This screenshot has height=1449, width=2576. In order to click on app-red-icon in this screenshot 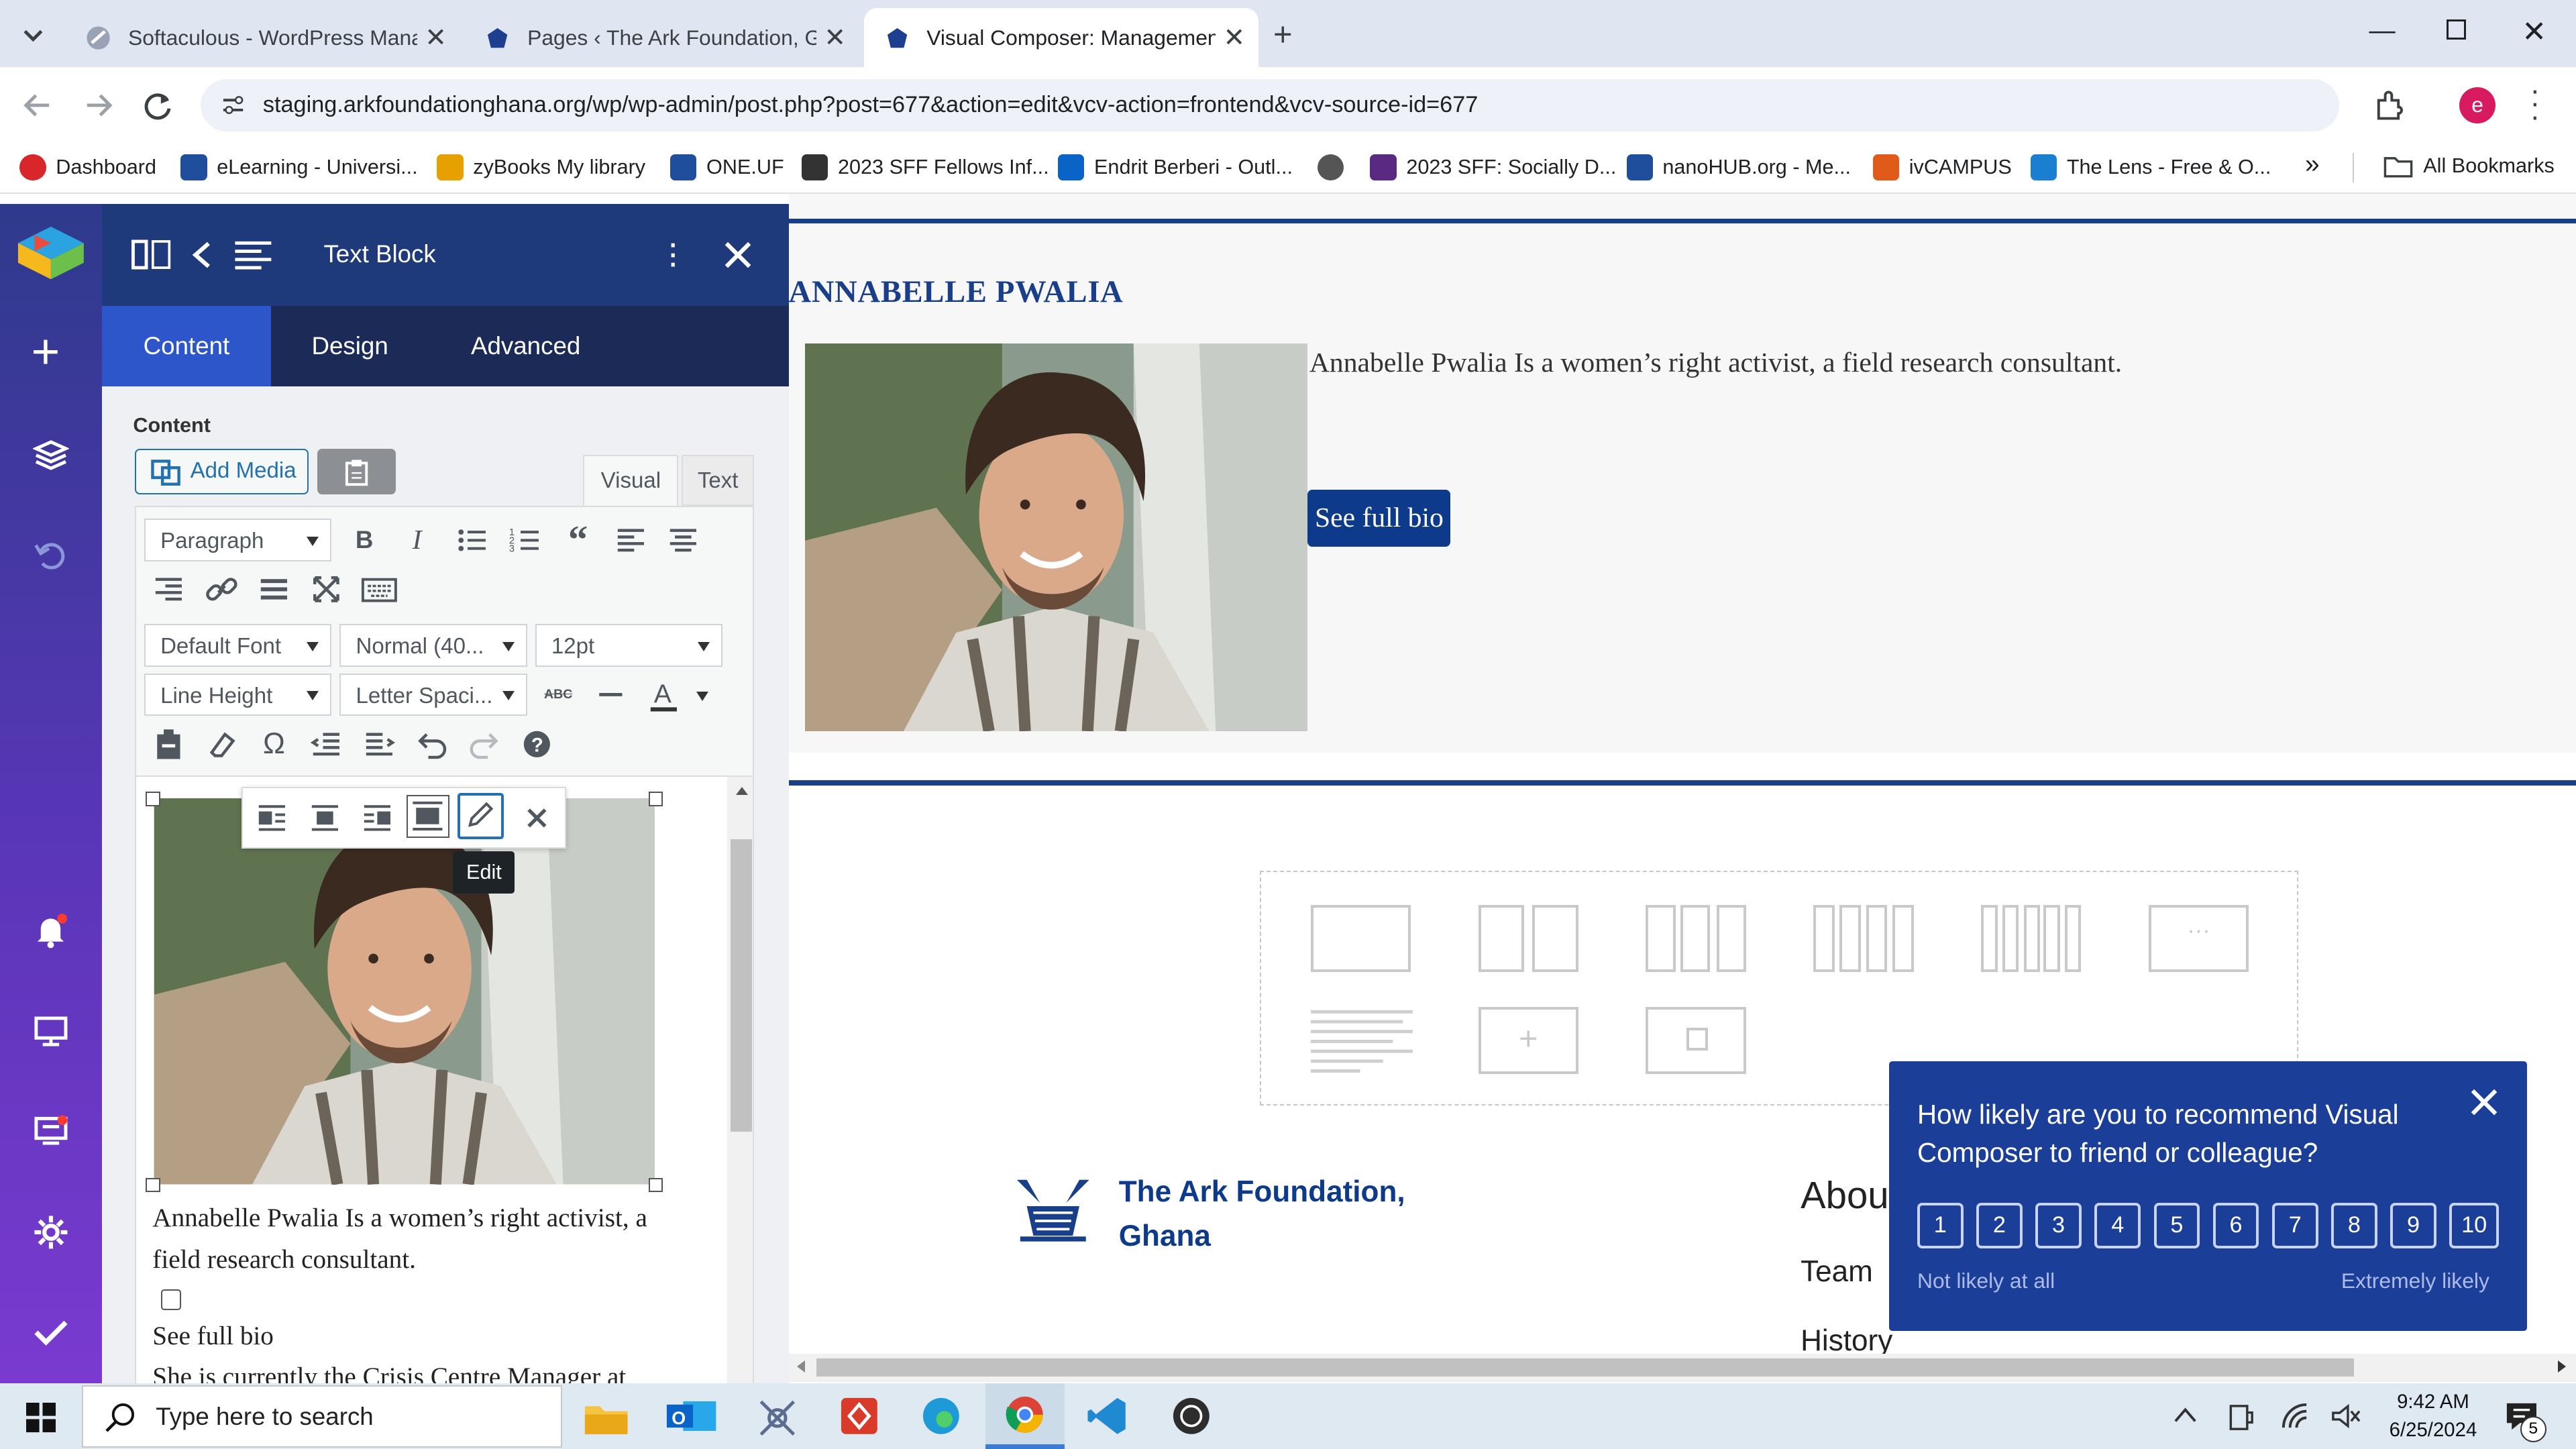, I will do `click(859, 1416)`.